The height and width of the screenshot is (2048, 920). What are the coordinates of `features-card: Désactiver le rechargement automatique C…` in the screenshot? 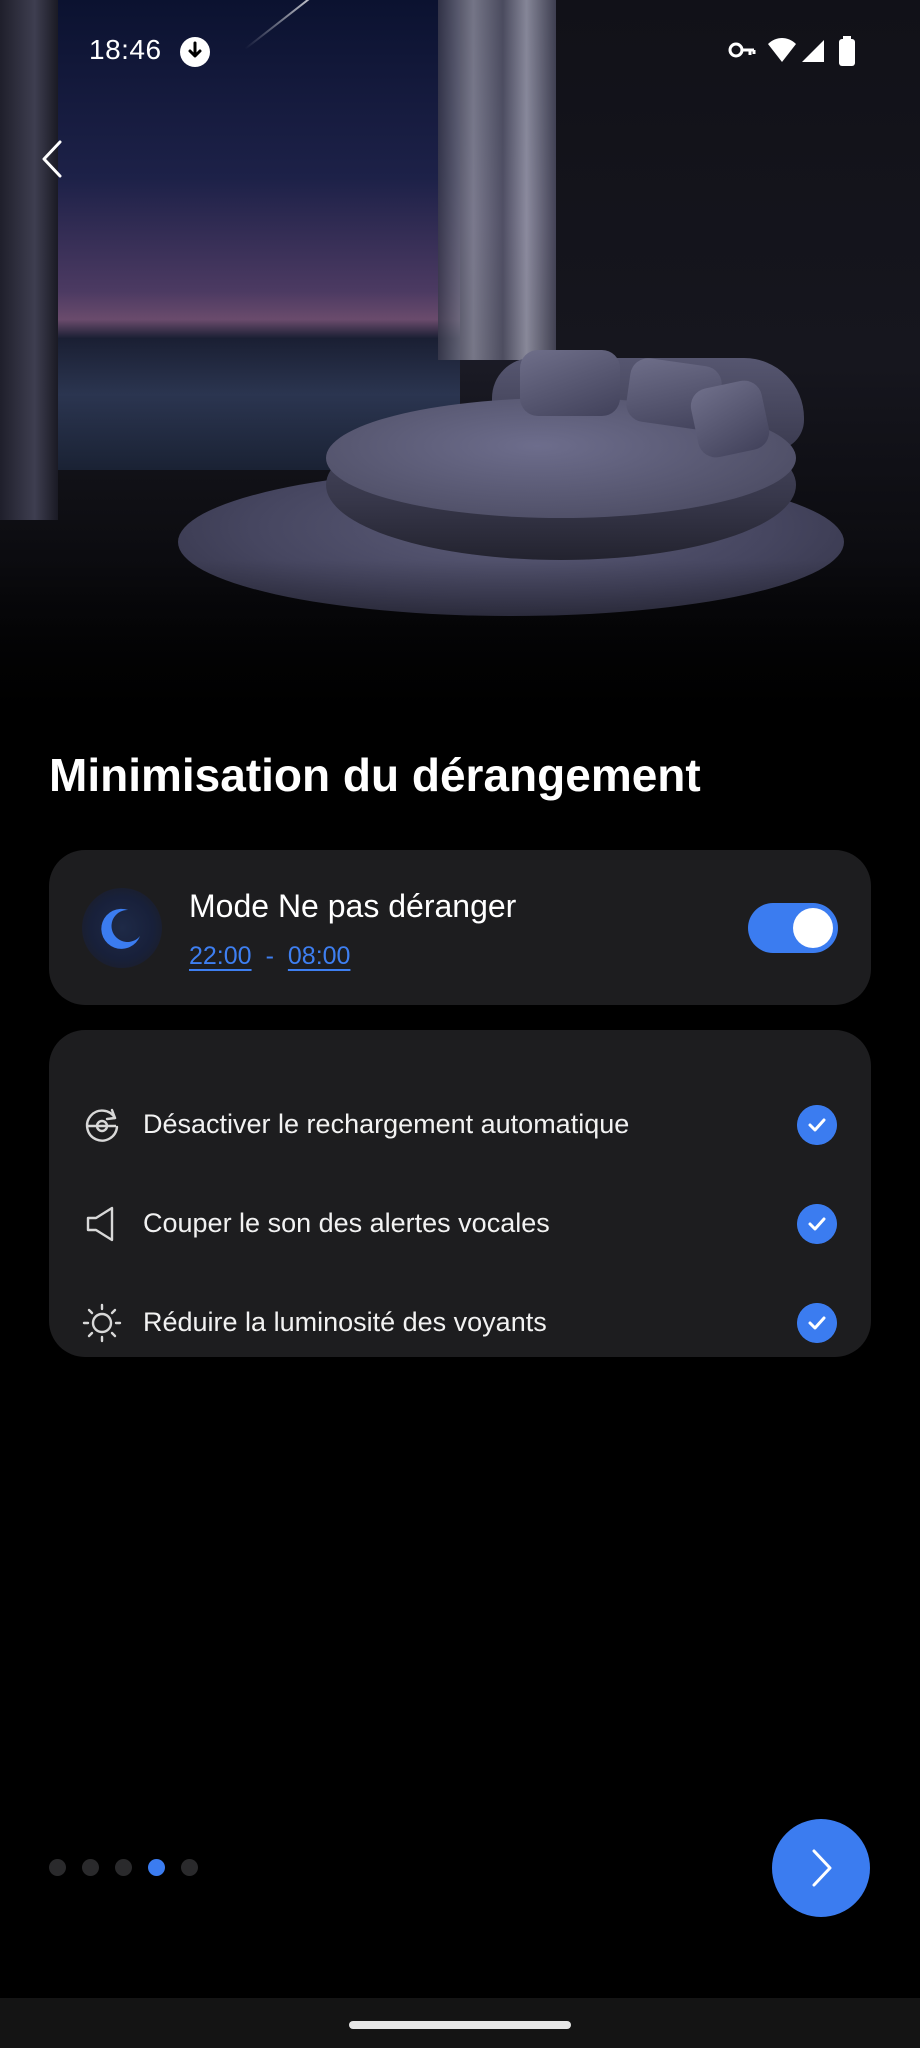 It's located at (460, 1193).